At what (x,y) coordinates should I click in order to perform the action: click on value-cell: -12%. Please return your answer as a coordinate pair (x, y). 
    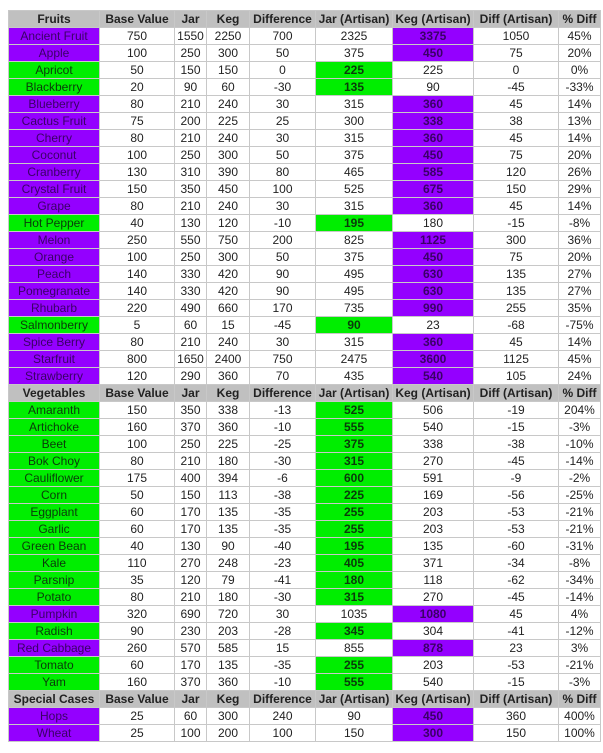
    Looking at the image, I should click on (579, 631).